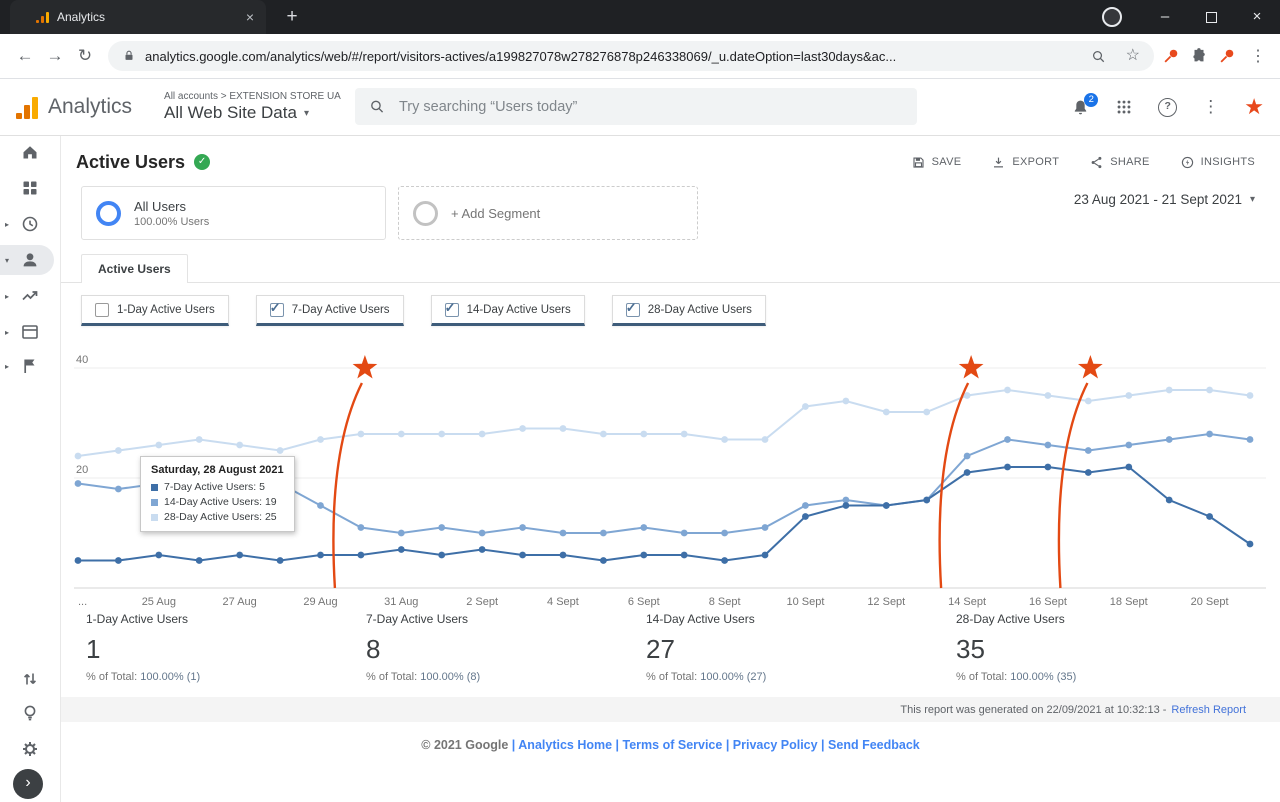 This screenshot has width=1280, height=802. What do you see at coordinates (1010, 619) in the screenshot?
I see `summary-label: 28-Day Active Users` at bounding box center [1010, 619].